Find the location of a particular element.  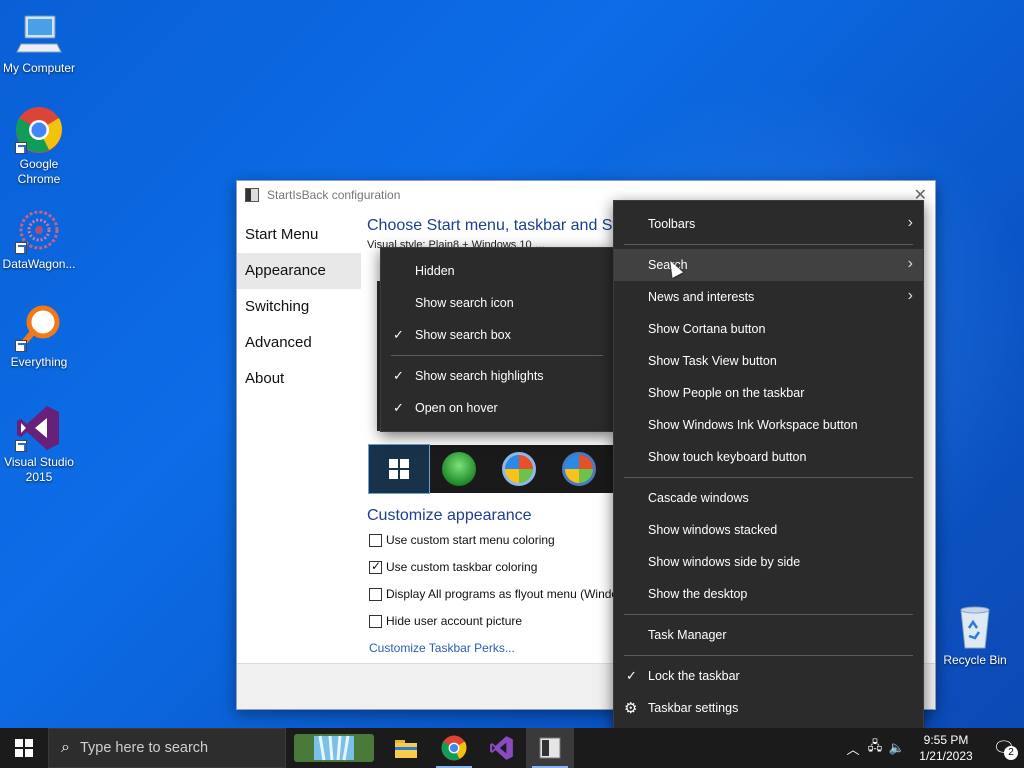

menu-item-label: Task Manager is located at coordinates (687, 635).